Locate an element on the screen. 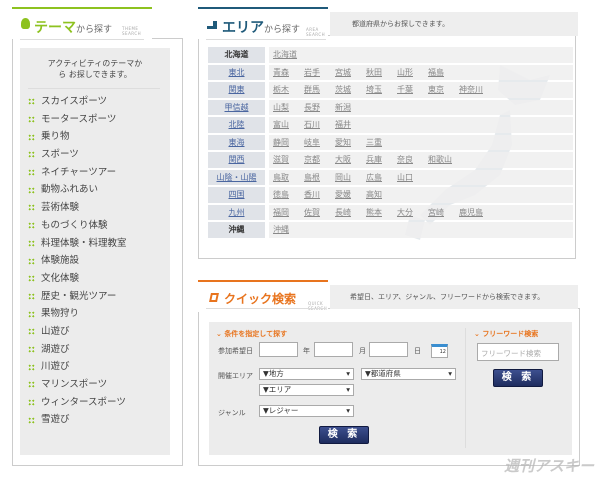  area-subtitle: AREA SEARCH is located at coordinates (316, 32).